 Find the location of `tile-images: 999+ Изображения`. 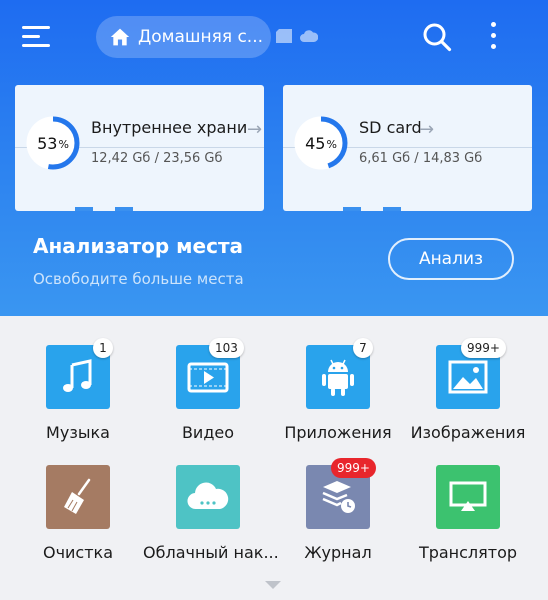

tile-images: 999+ Изображения is located at coordinates (468, 396).